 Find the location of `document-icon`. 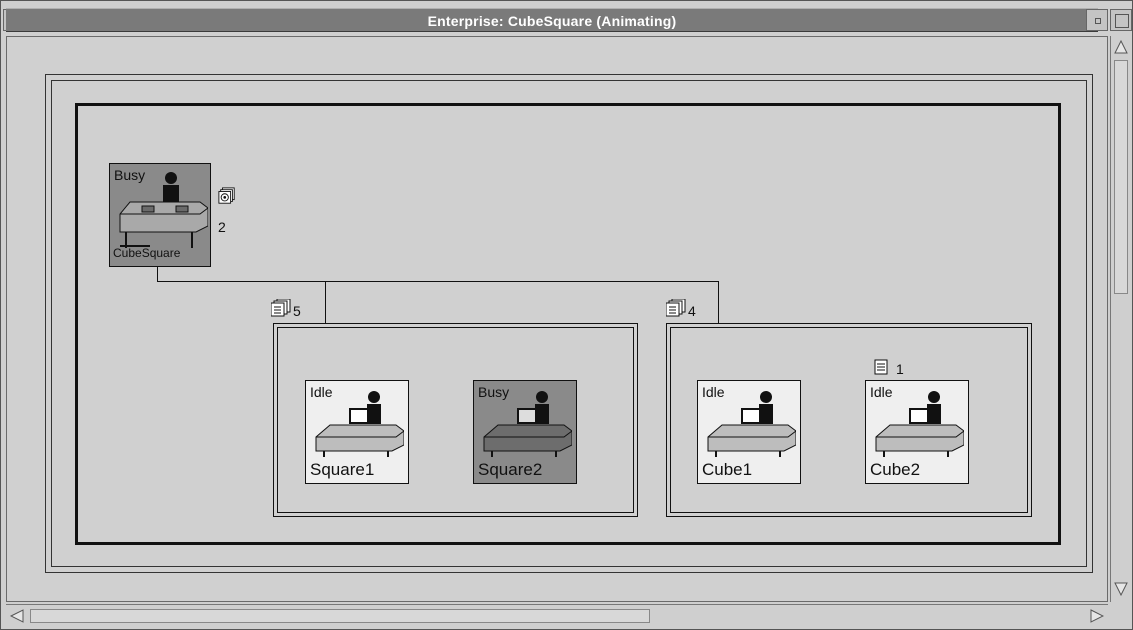

document-icon is located at coordinates (881, 367).